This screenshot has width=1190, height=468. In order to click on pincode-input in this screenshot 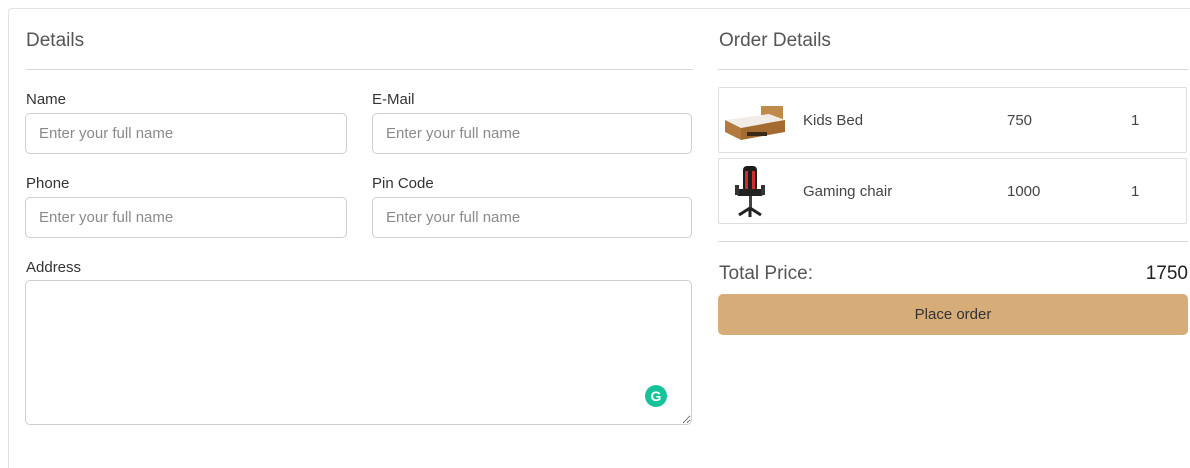, I will do `click(532, 217)`.